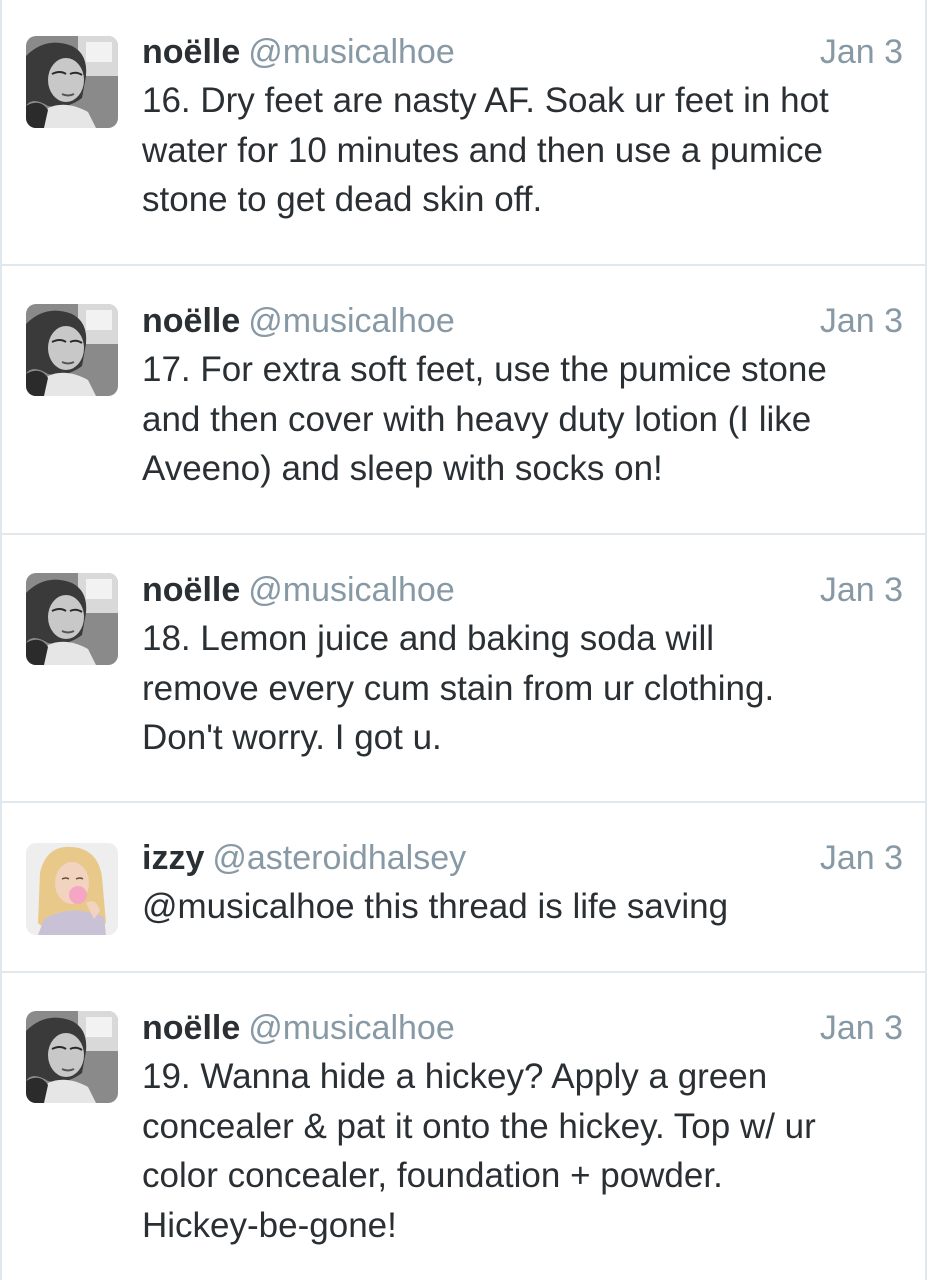  I want to click on tweet-header: izzy @asteroidhalsey Jan 3, so click(522, 858).